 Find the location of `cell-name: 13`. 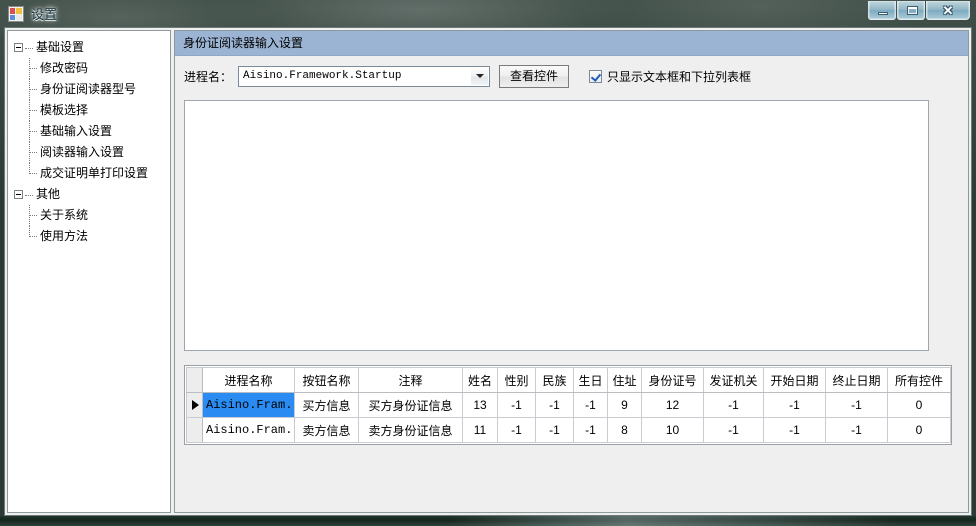

cell-name: 13 is located at coordinates (480, 405).